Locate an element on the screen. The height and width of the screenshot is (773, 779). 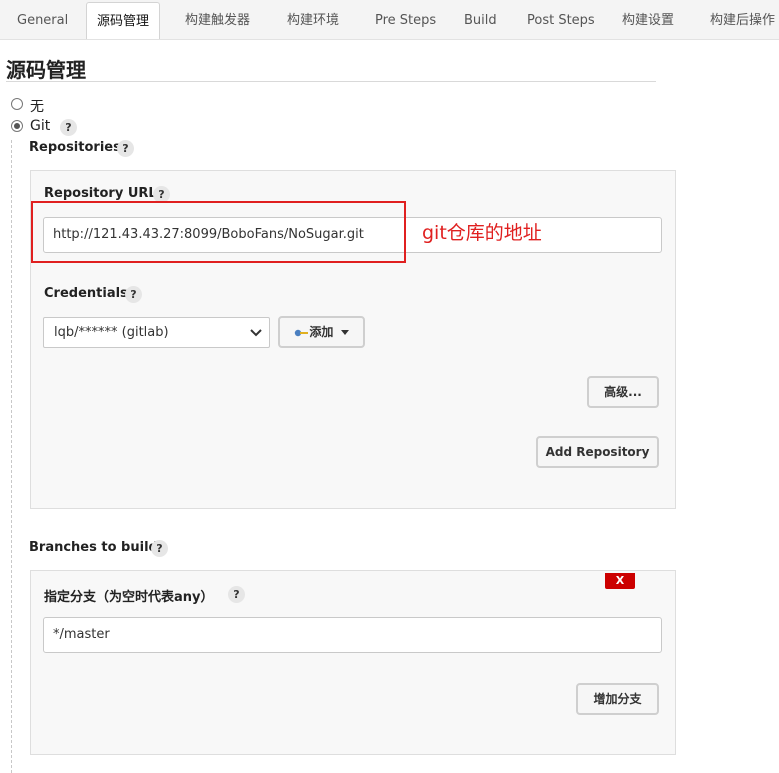
tab-post-build-actions: 构建后操作 is located at coordinates (742, 20).